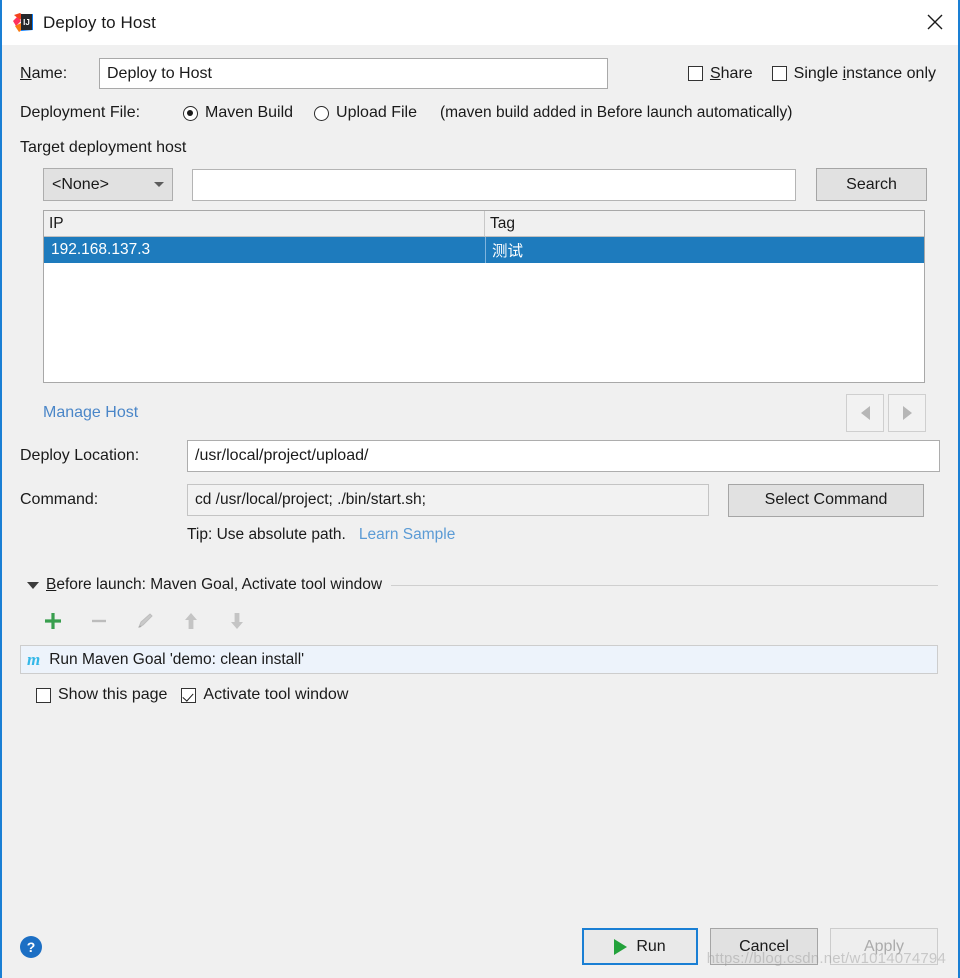 Image resolution: width=960 pixels, height=978 pixels. Describe the element at coordinates (191, 621) in the screenshot. I see `arrow-up-icon` at that location.